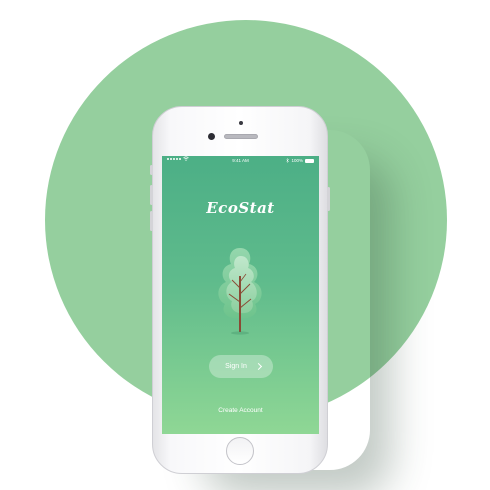  I want to click on status-bar: 9:41 AM 100%, so click(240, 160).